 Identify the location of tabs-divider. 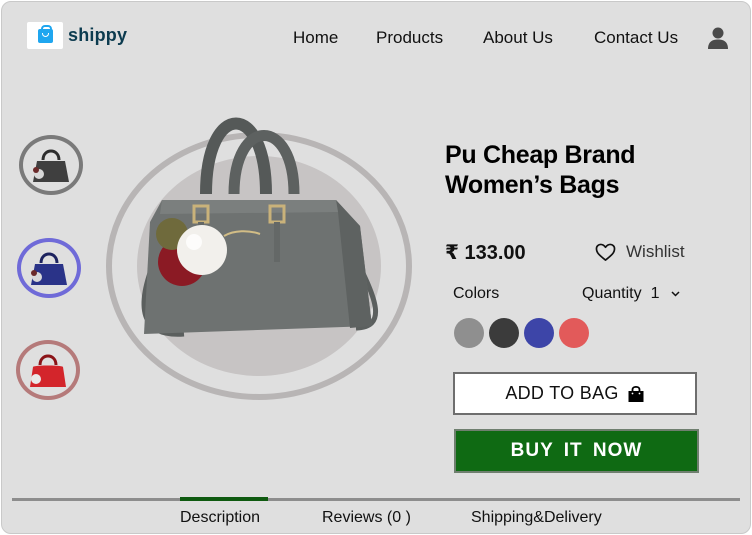
(376, 499).